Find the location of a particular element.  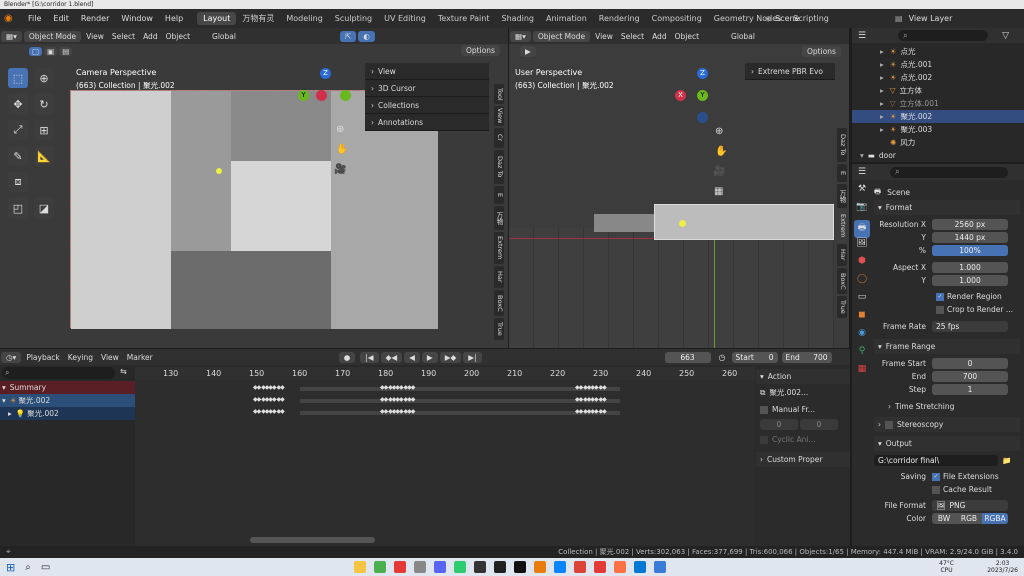

right-menu-add: Add is located at coordinates (659, 36).